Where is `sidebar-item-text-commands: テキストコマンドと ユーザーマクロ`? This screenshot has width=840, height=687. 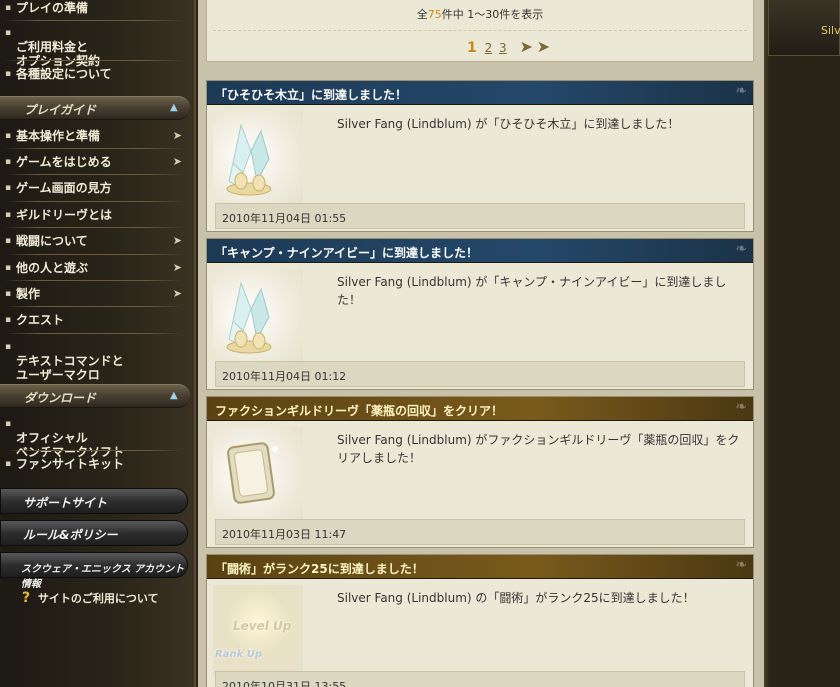 sidebar-item-text-commands: テキストコマンドと ユーザーマクロ is located at coordinates (93, 361).